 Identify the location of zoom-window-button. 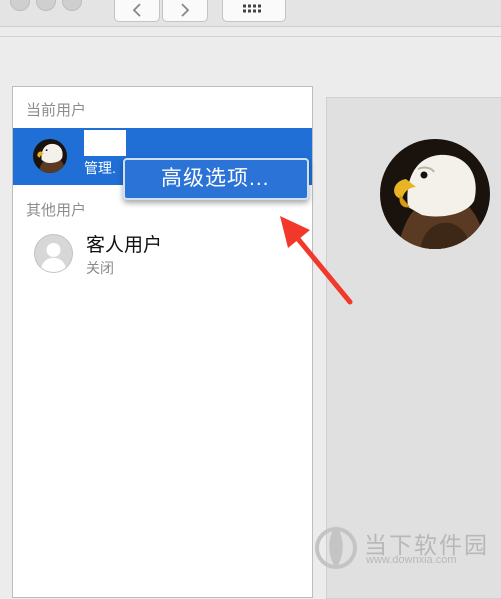
(72, 5).